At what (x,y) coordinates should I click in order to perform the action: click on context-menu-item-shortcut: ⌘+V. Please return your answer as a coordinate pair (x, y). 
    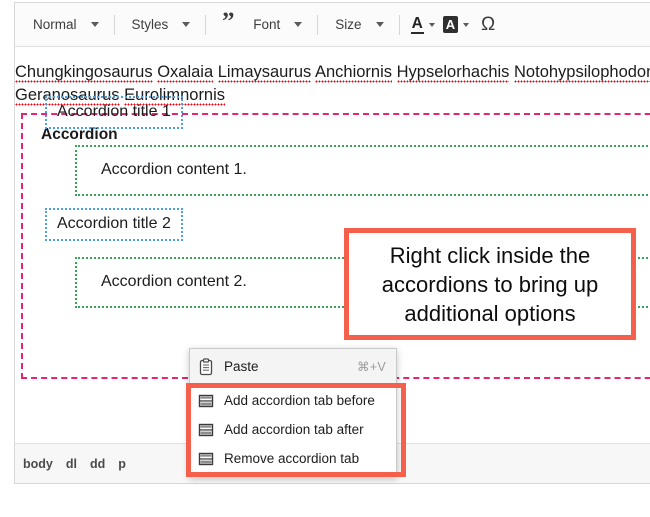
    Looking at the image, I should click on (371, 367).